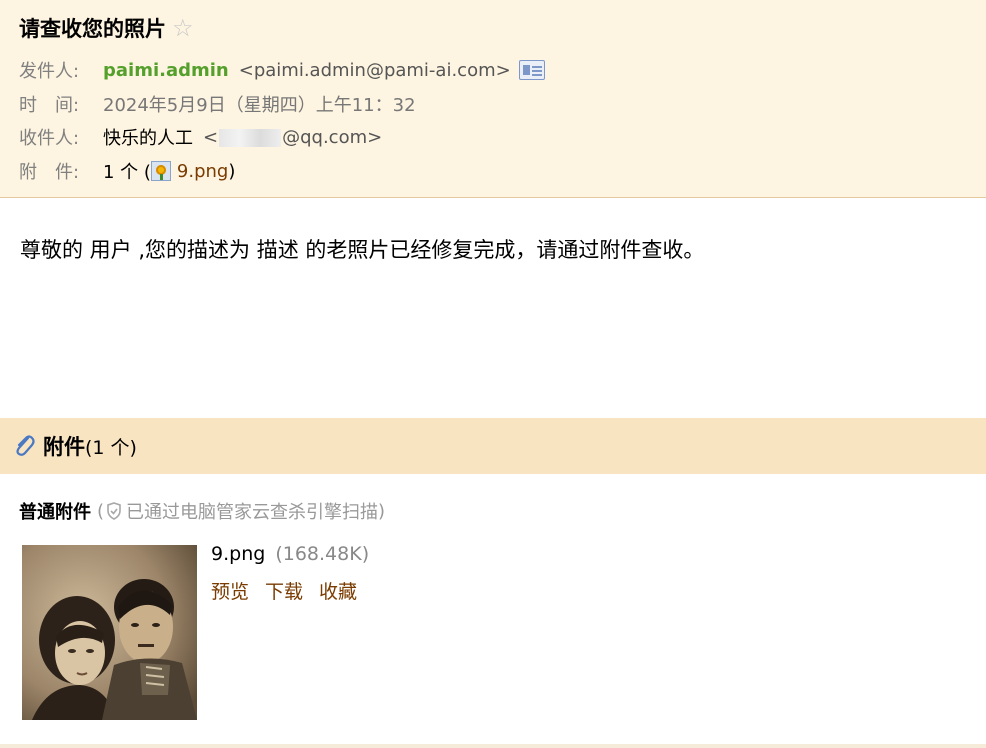  What do you see at coordinates (531, 70) in the screenshot?
I see `contact-card-icon` at bounding box center [531, 70].